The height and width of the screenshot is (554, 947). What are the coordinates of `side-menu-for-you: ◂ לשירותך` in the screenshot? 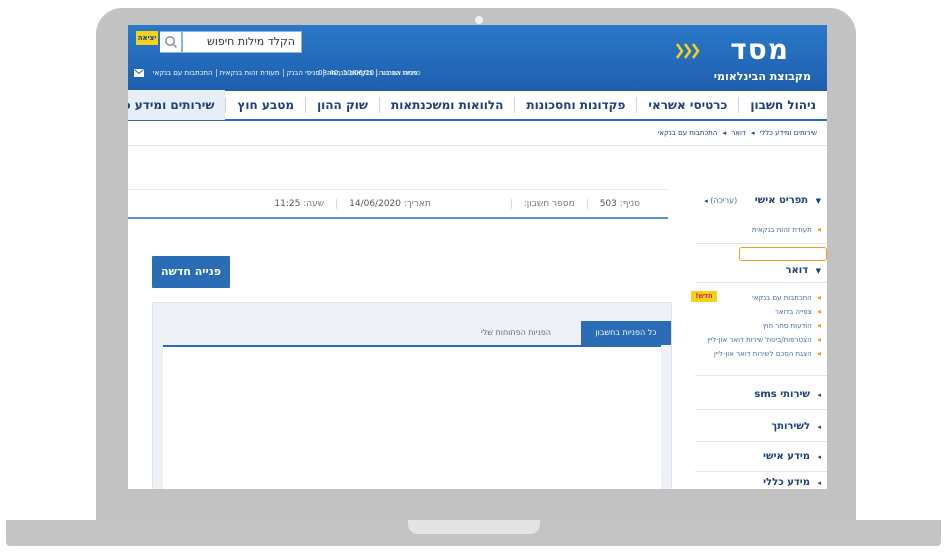 It's located at (796, 426).